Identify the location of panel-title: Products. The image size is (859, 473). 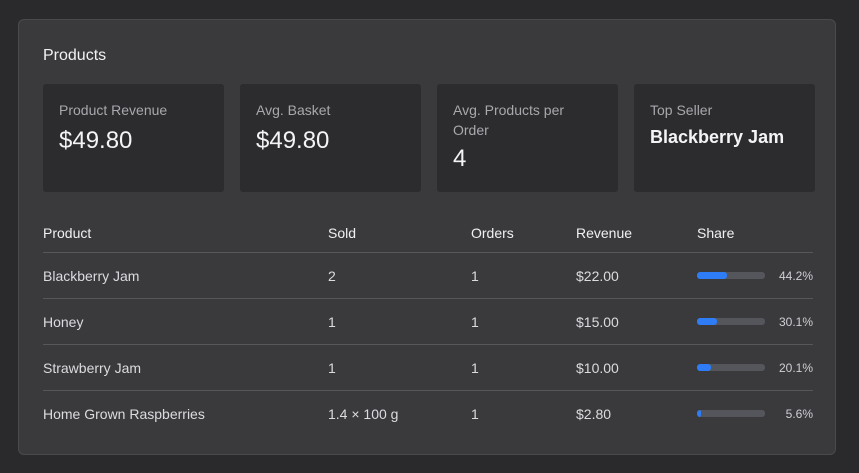
(75, 55).